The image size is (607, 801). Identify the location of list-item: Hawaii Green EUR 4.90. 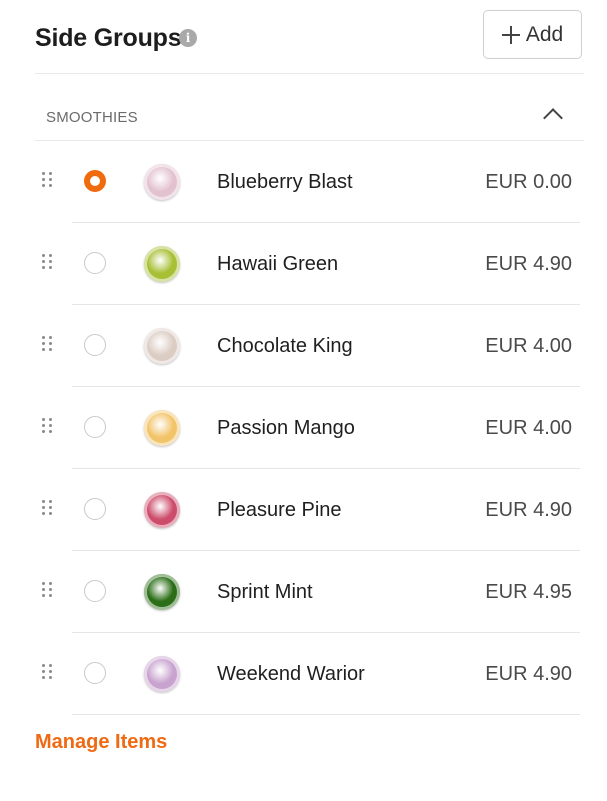
(303, 264).